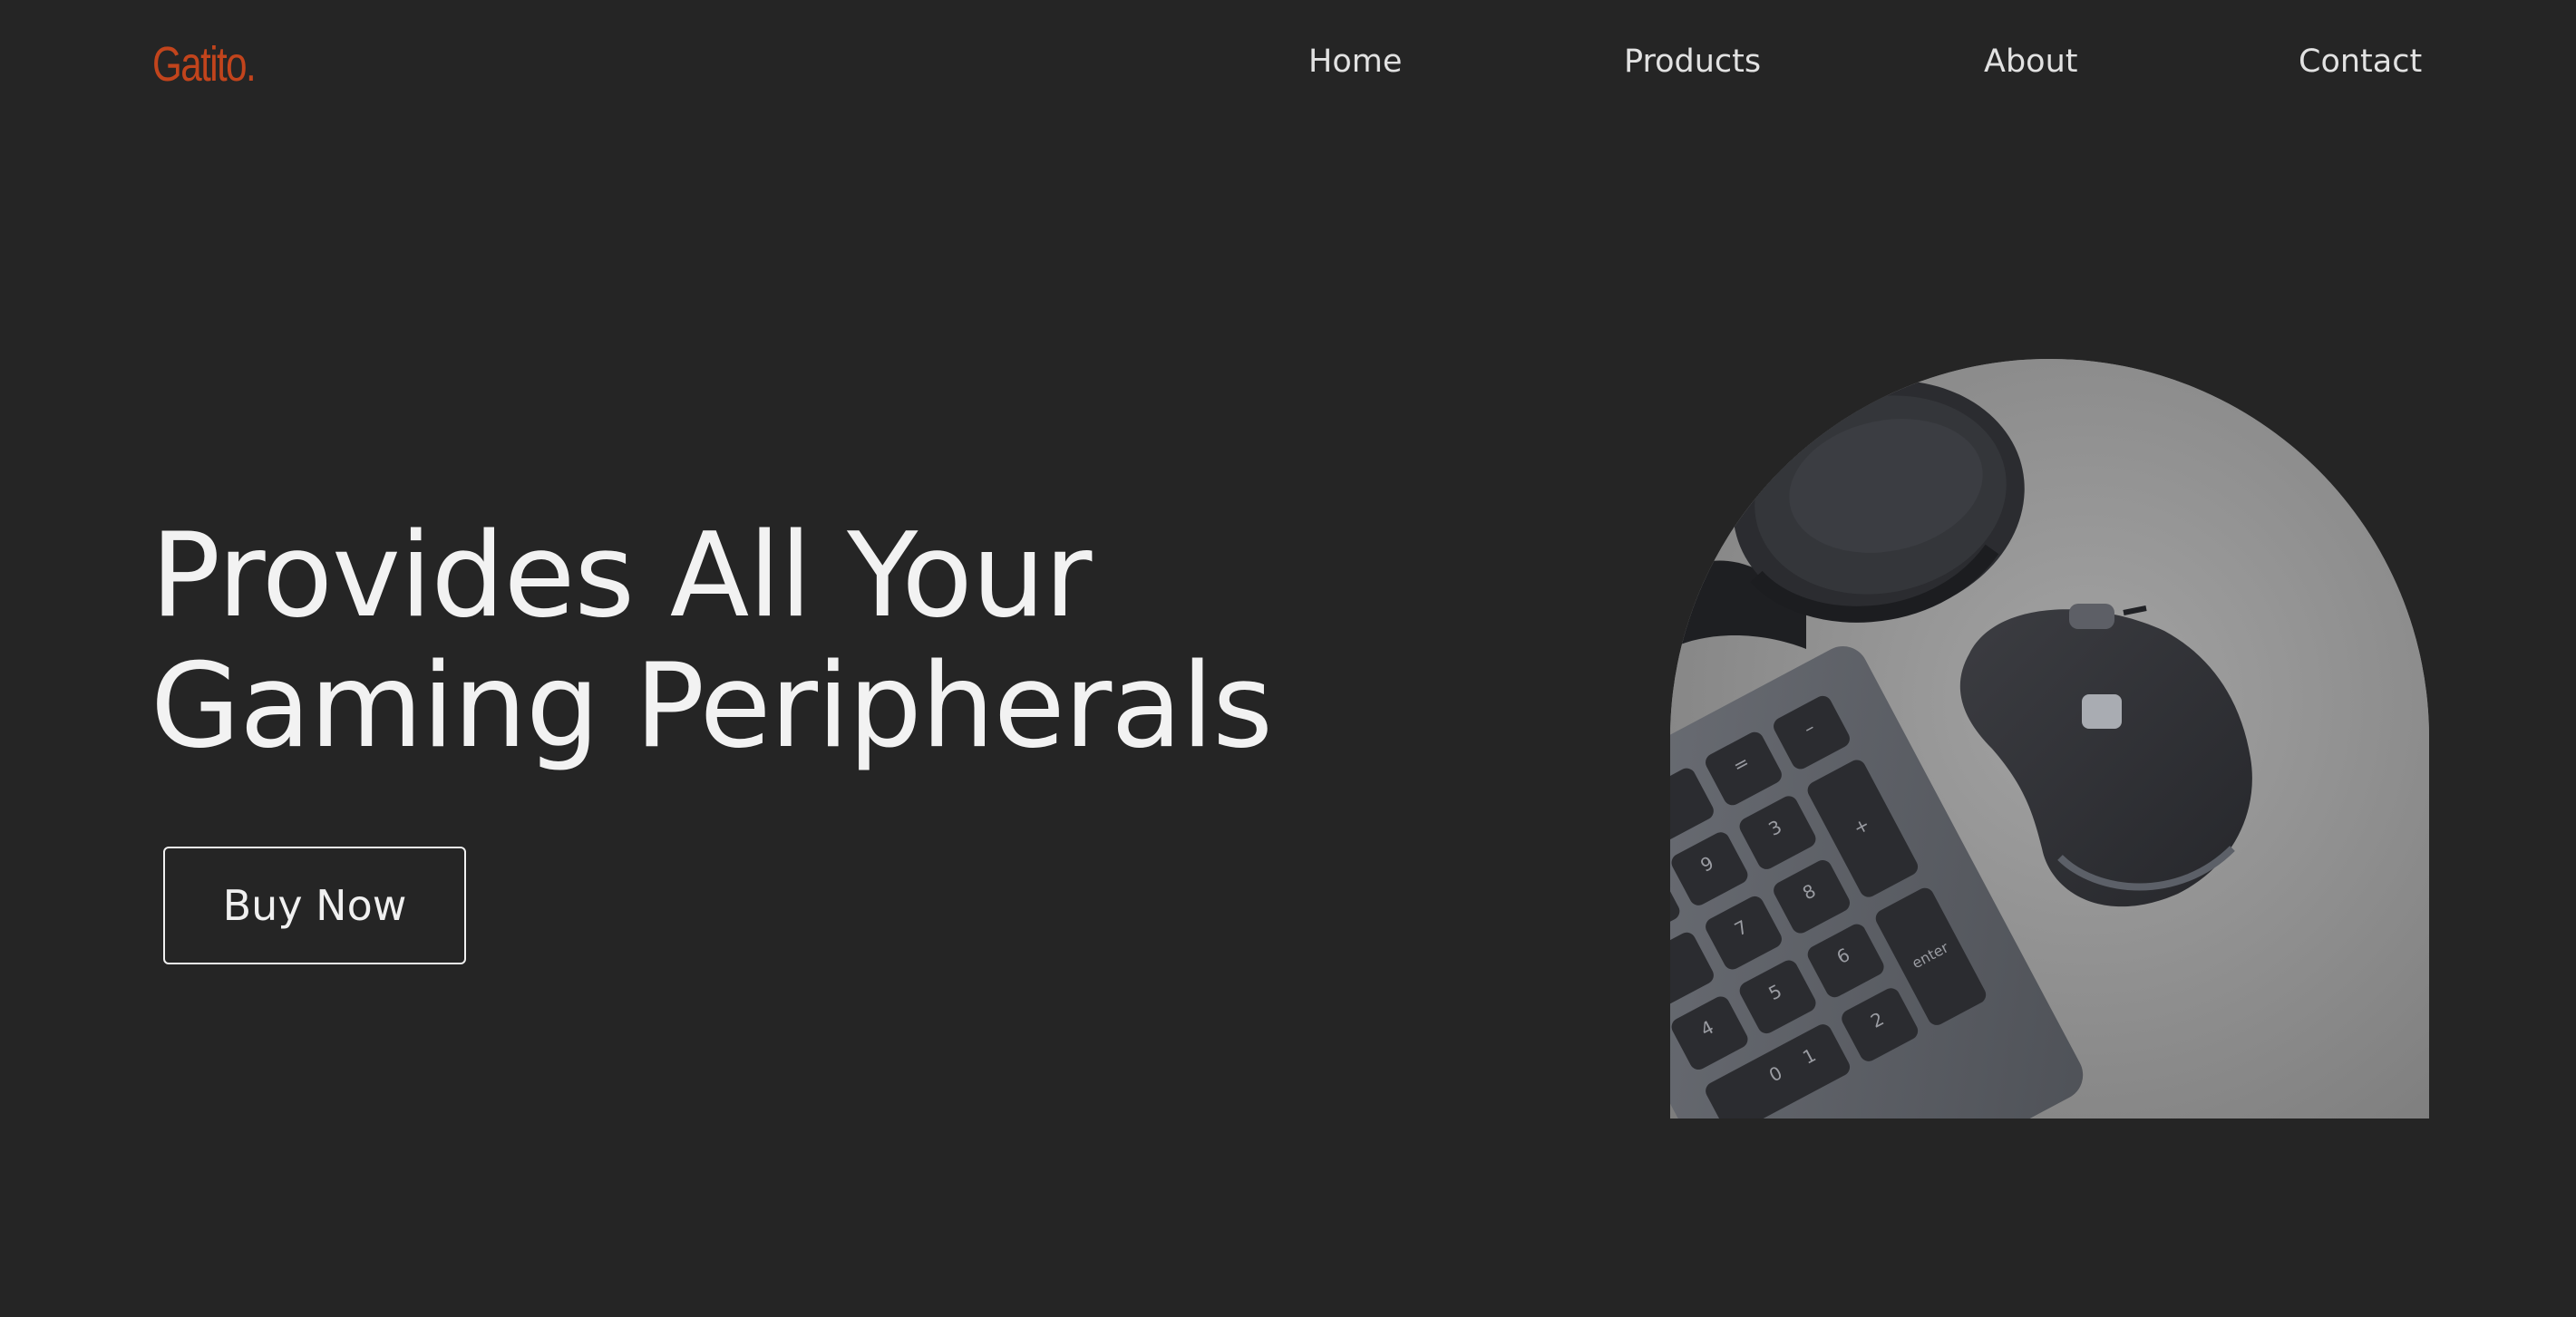 Image resolution: width=2576 pixels, height=1317 pixels. What do you see at coordinates (2360, 62) in the screenshot?
I see `nav-link-contact: Contact` at bounding box center [2360, 62].